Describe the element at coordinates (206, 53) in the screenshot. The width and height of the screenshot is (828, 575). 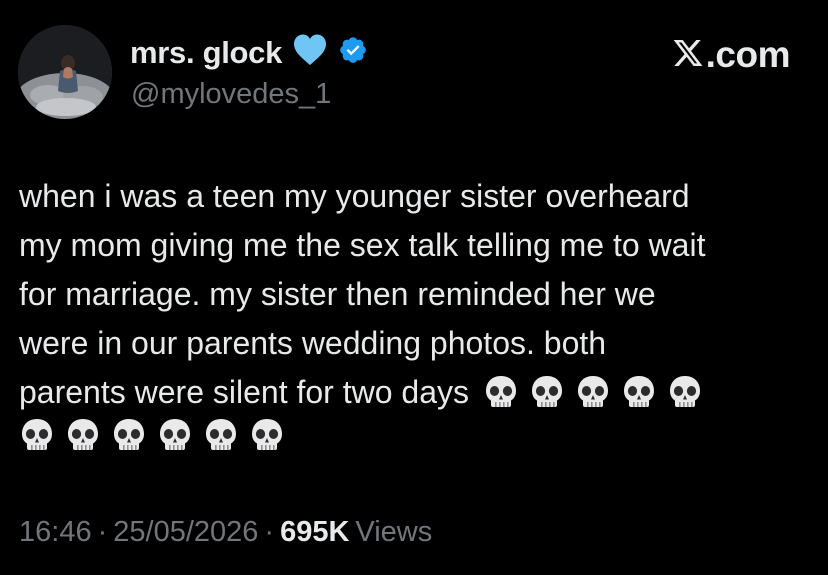
I see `display-name: mrs. glock` at that location.